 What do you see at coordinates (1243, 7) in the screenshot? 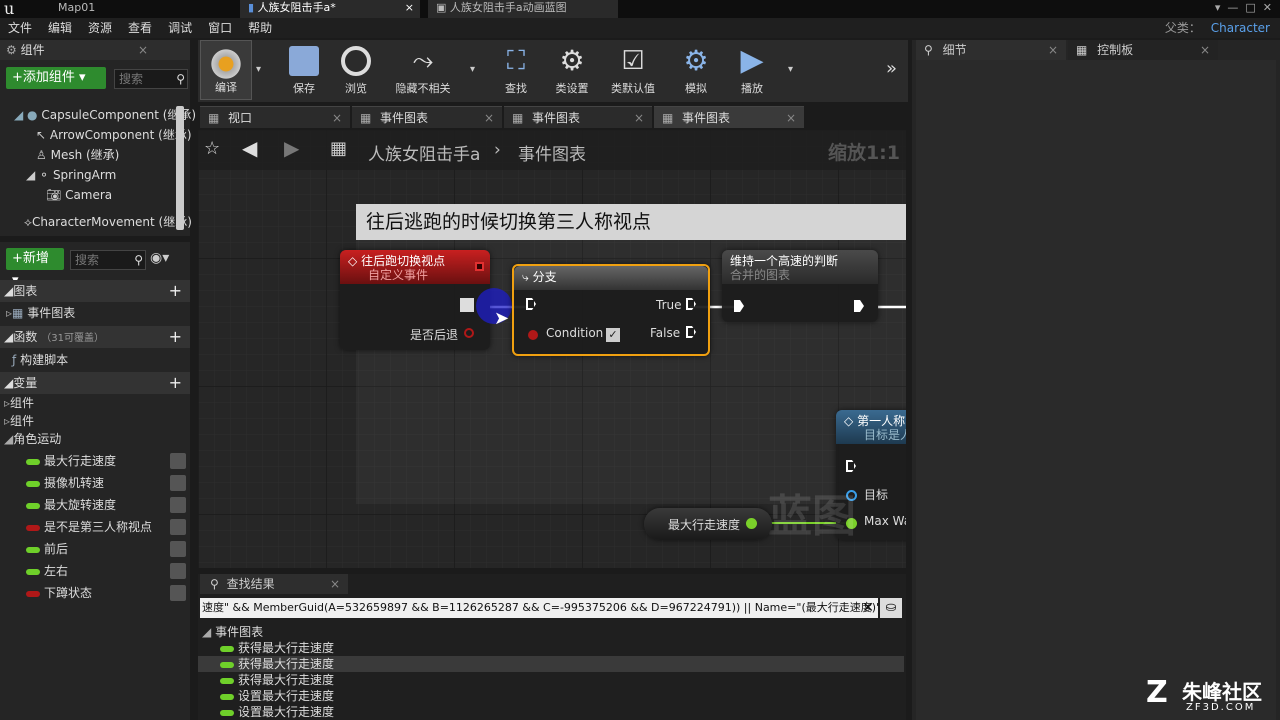
I see `window-controls: ▾ — □ ✕` at bounding box center [1243, 7].